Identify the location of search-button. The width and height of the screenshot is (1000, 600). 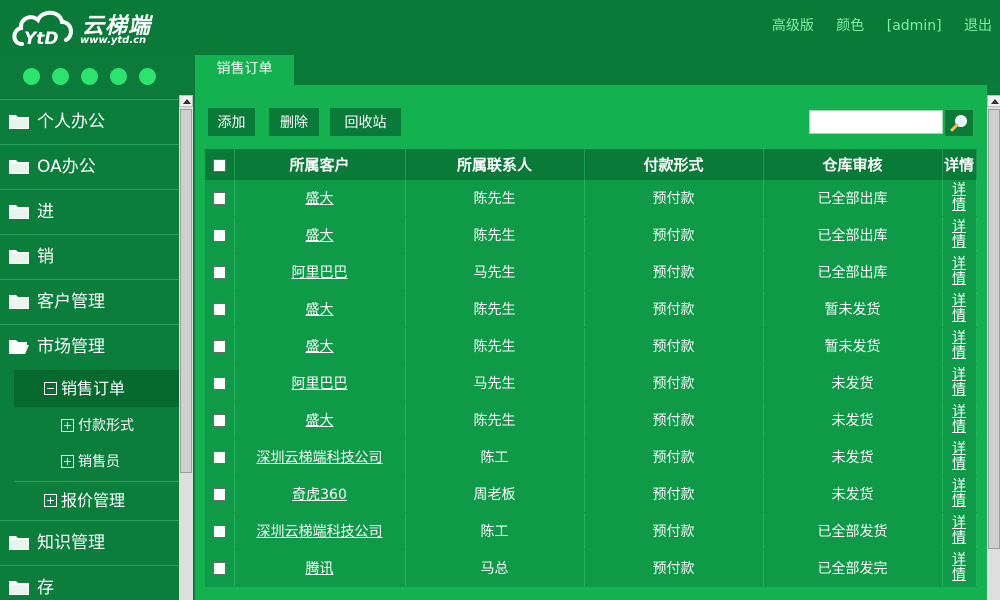
(959, 123).